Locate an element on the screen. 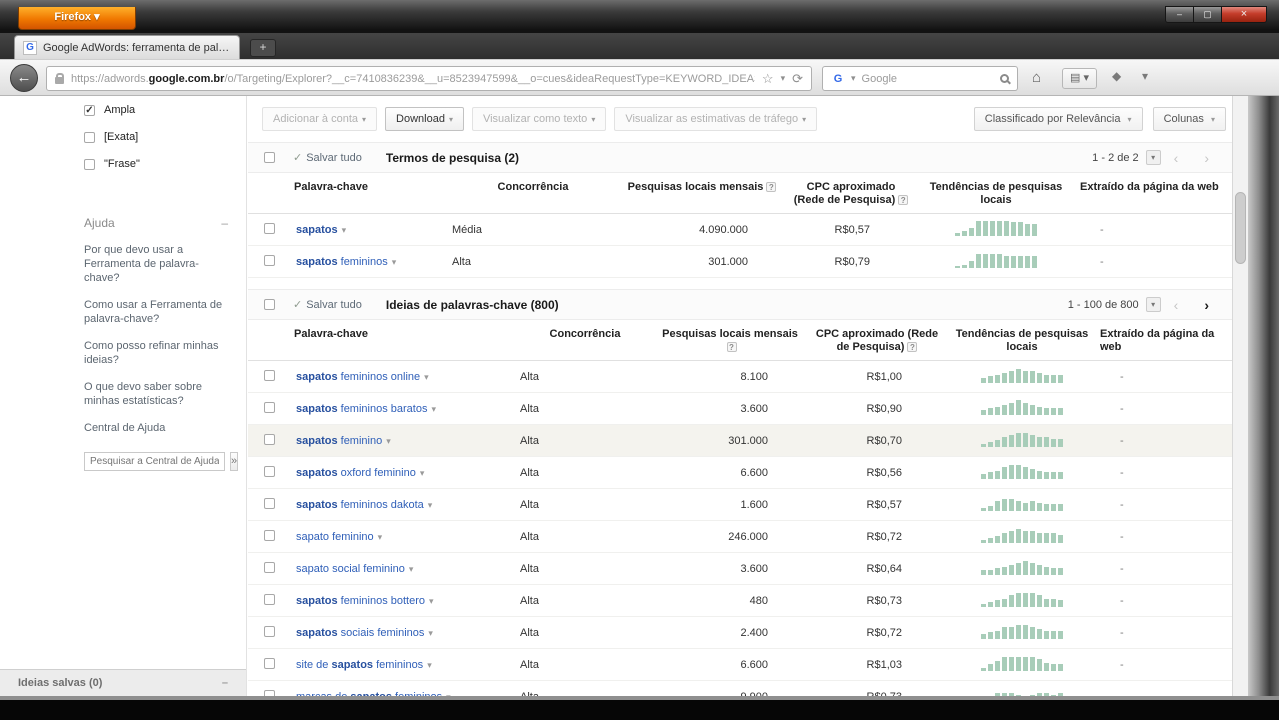  bookmarks-panel-button: ▤ ▾ is located at coordinates (1079, 78).